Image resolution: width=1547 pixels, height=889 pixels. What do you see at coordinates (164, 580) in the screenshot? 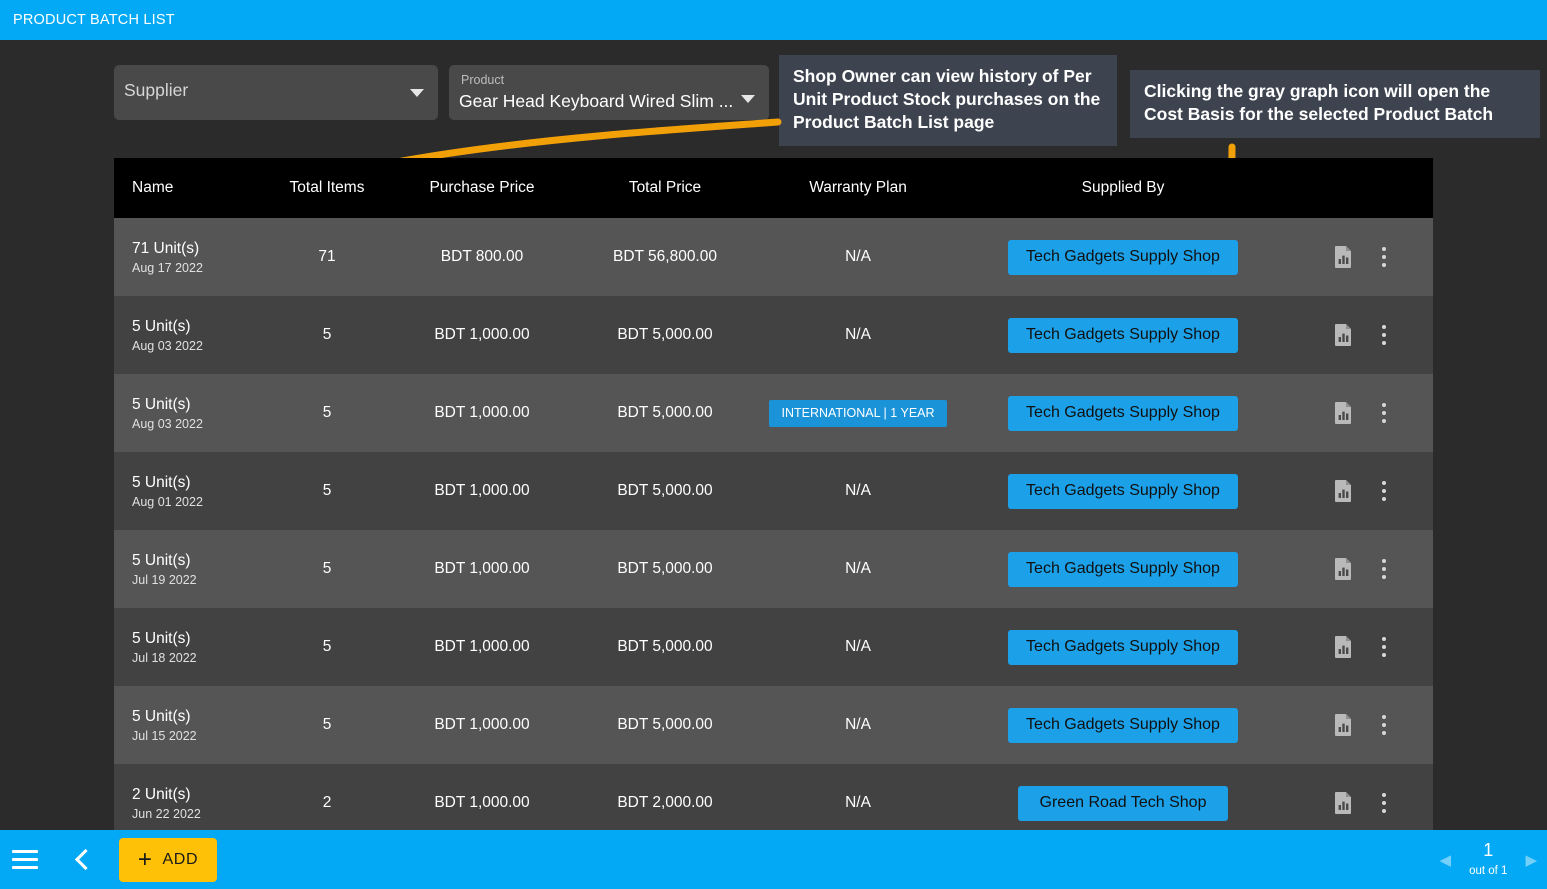
I see `batch-date: Jul 19 2022` at bounding box center [164, 580].